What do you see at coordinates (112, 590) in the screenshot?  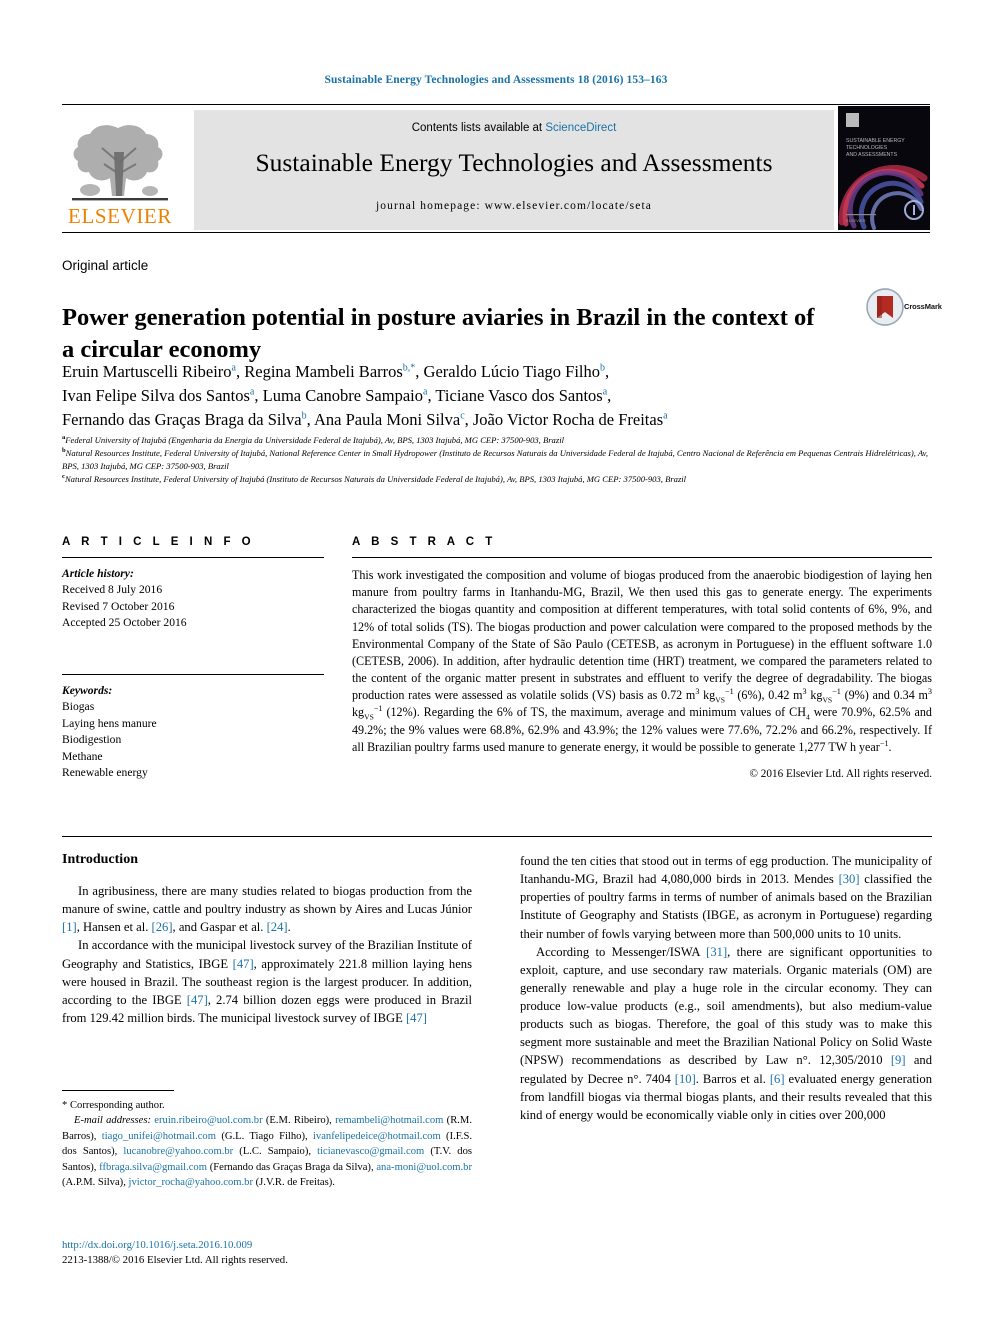 I see `article-history-received: Received 8 July 2016` at bounding box center [112, 590].